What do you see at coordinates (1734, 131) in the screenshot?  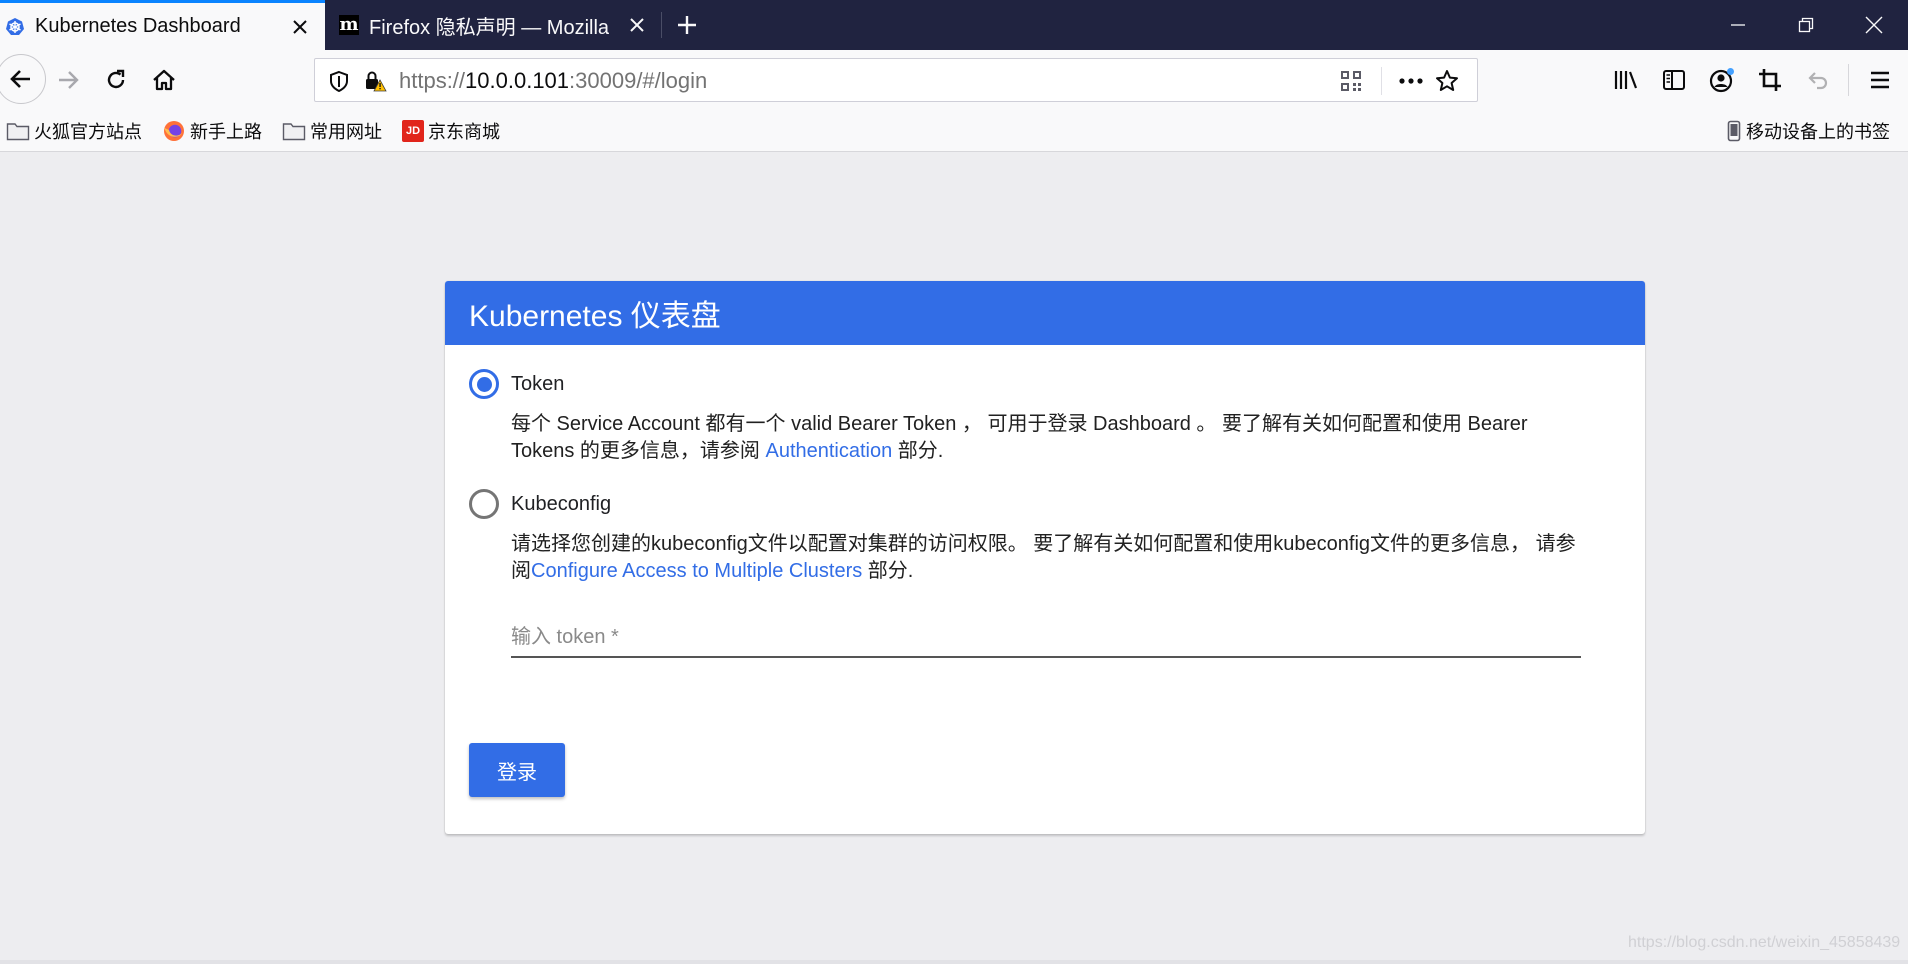 I see `mobile-device-icon` at bounding box center [1734, 131].